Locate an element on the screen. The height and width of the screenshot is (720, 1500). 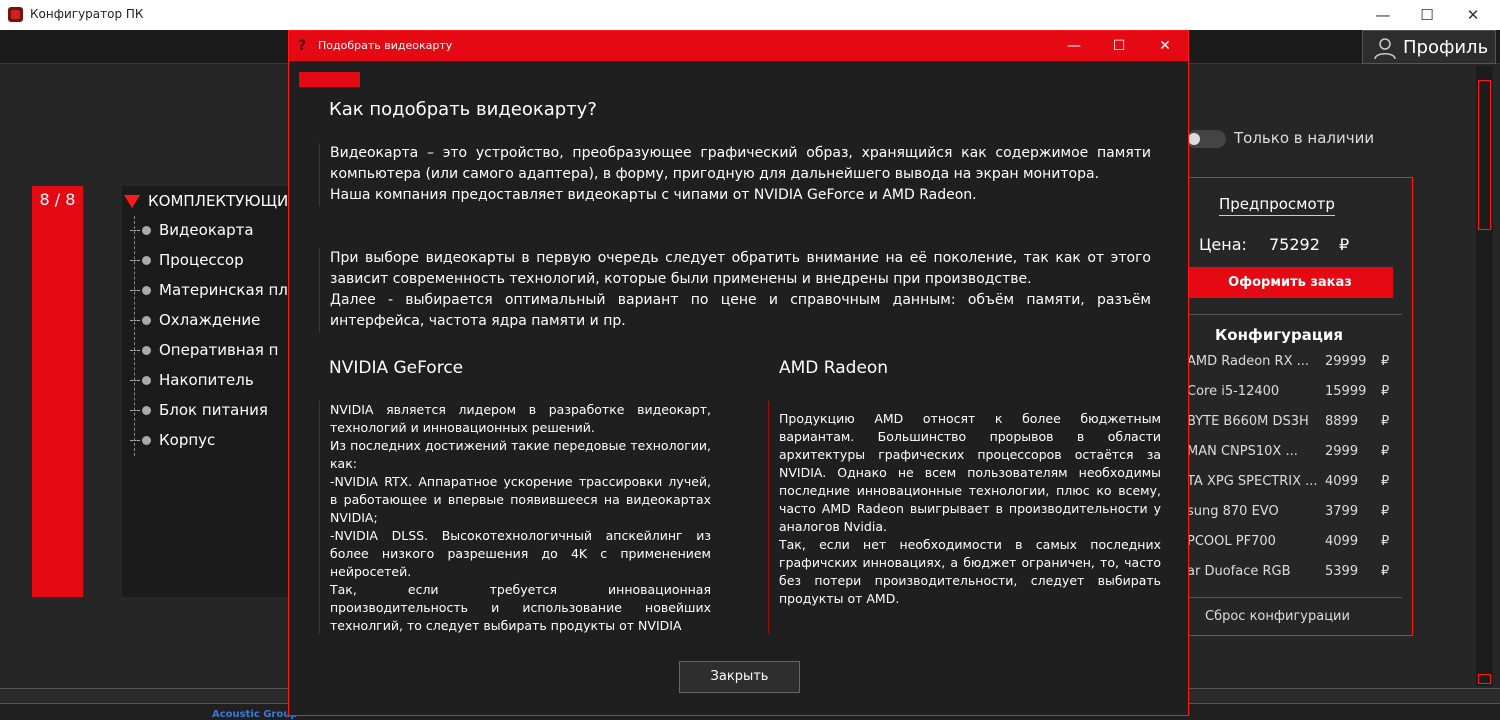
tree-item-psu: Блок питания is located at coordinates (199, 413).